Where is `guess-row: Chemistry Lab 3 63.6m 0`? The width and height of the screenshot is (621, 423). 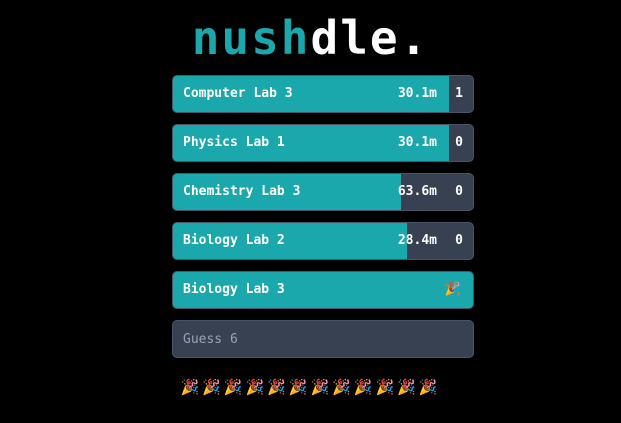 guess-row: Chemistry Lab 3 63.6m 0 is located at coordinates (323, 192).